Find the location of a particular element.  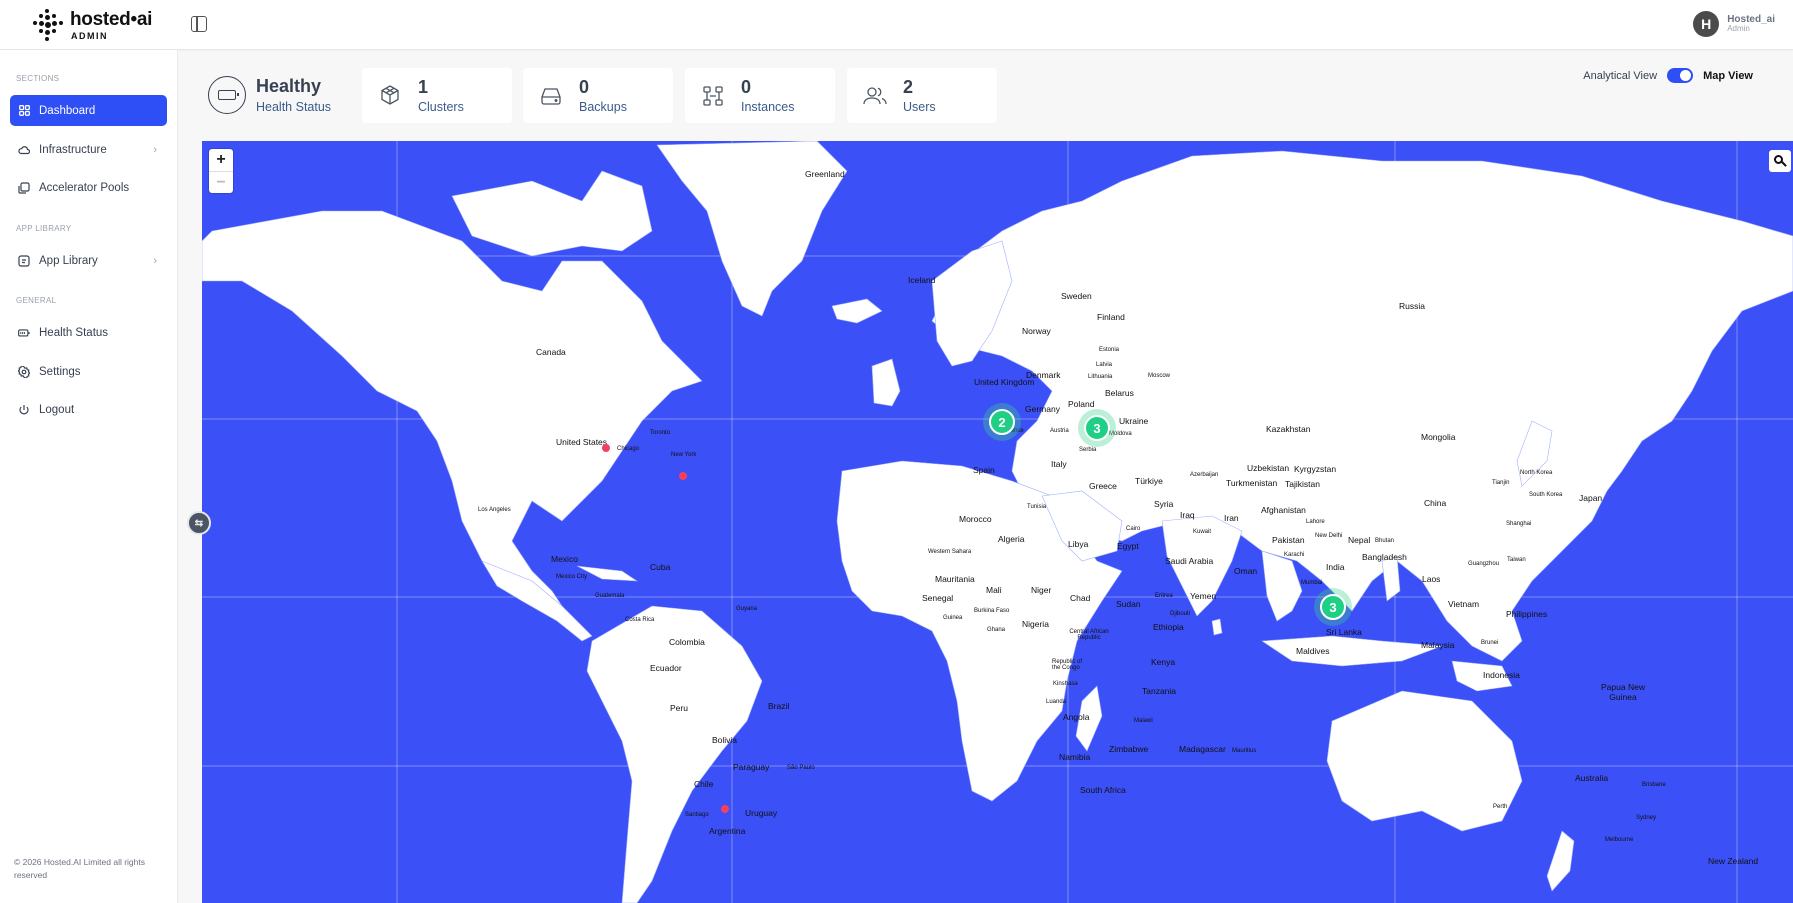

logo-icon is located at coordinates (48, 25).